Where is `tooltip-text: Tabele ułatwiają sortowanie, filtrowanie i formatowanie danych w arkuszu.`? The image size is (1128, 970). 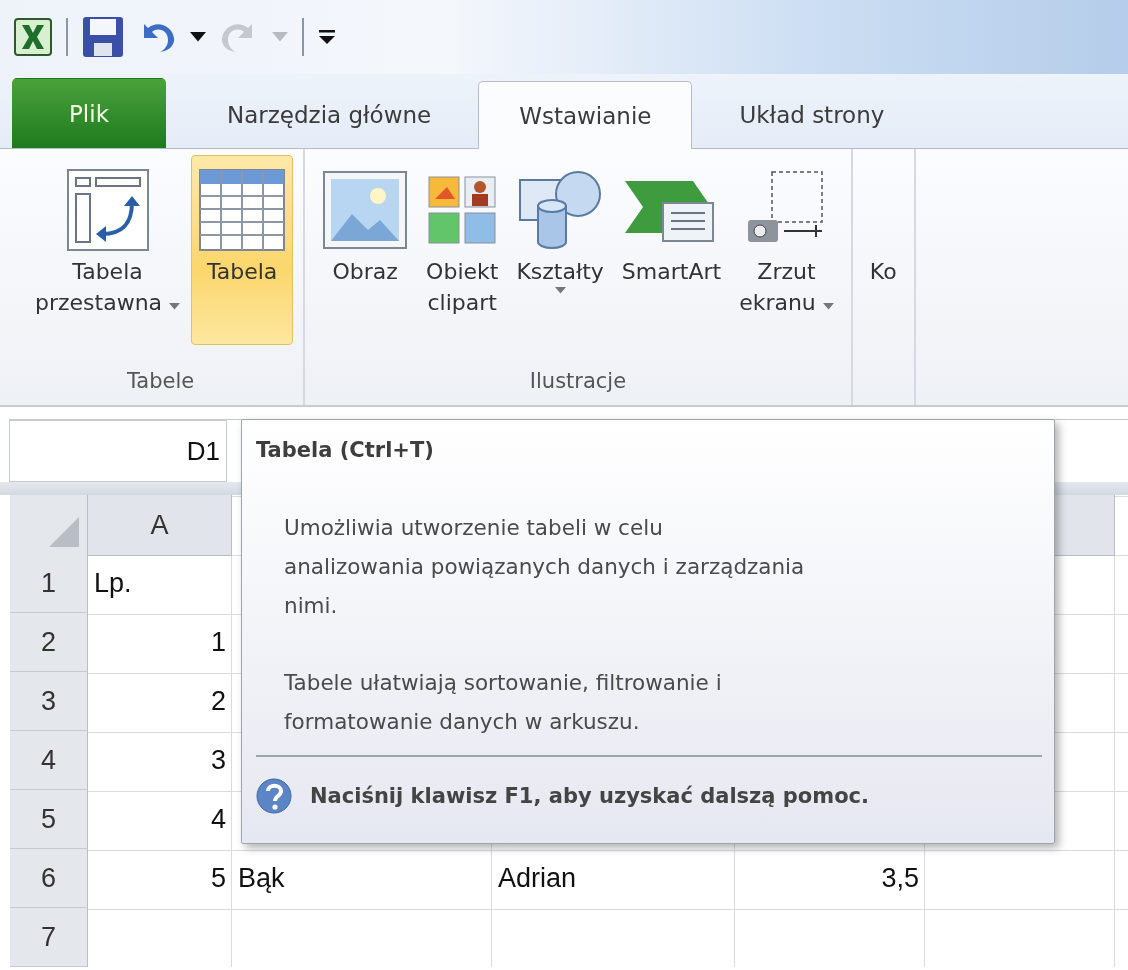
tooltip-text: Tabele ułatwiają sortowanie, filtrowanie i formatowanie danych w arkuszu. is located at coordinates (503, 702).